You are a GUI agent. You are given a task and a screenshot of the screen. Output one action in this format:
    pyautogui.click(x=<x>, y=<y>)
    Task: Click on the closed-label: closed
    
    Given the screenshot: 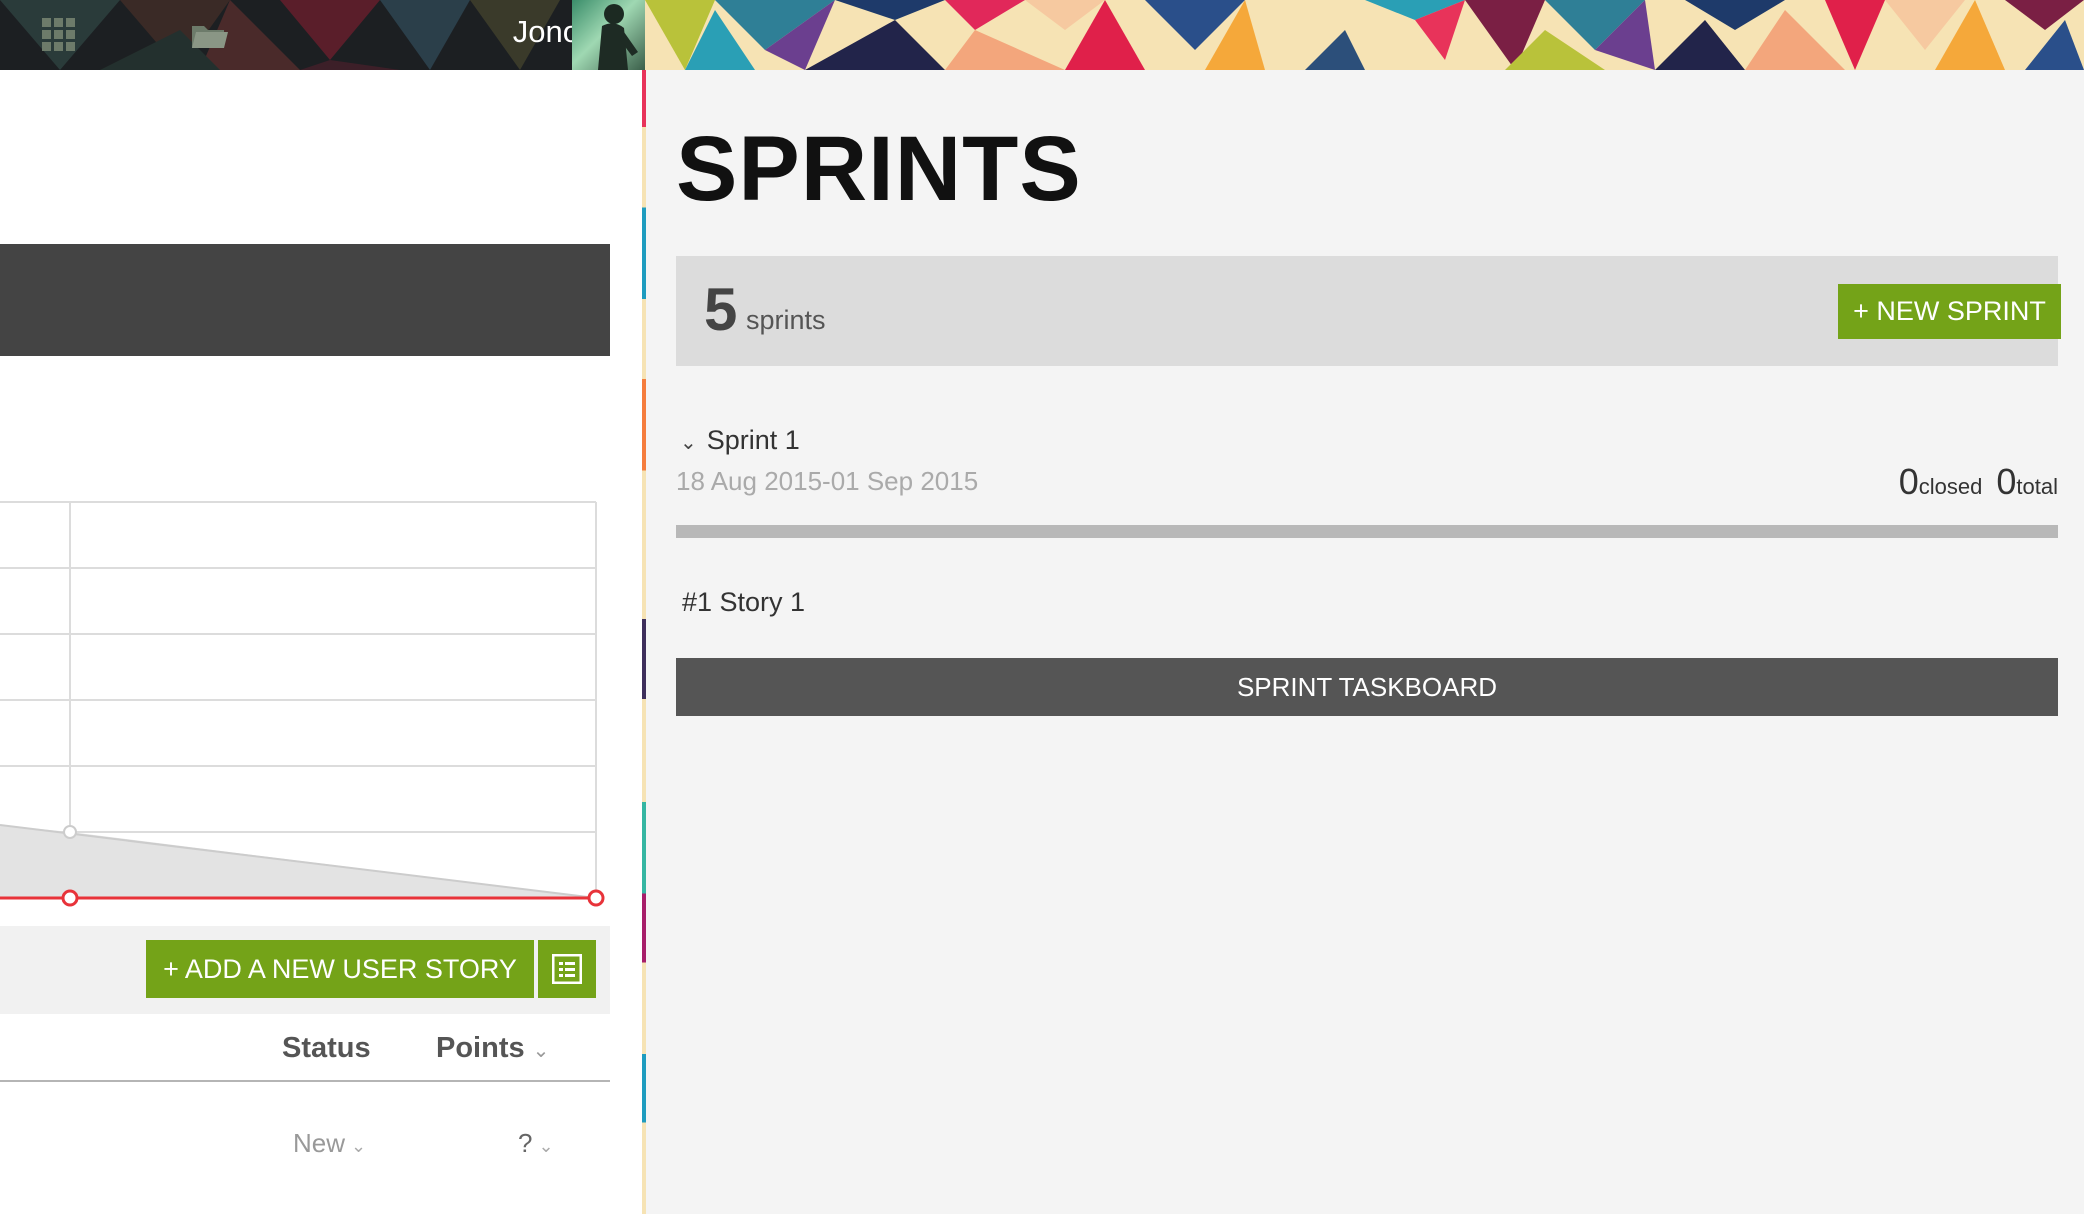 What is the action you would take?
    pyautogui.click(x=1950, y=486)
    